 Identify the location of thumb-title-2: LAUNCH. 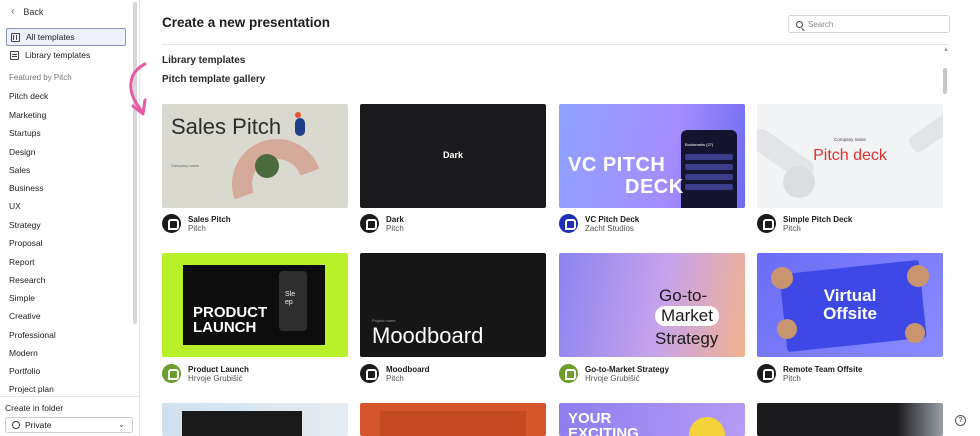
(225, 327).